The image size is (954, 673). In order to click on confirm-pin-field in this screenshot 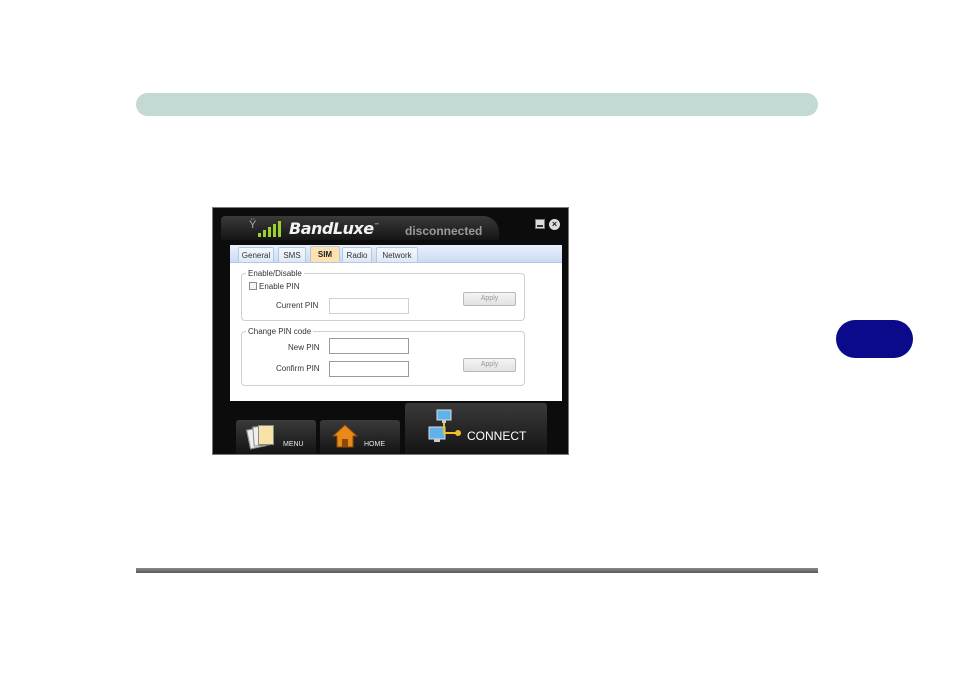, I will do `click(369, 369)`.